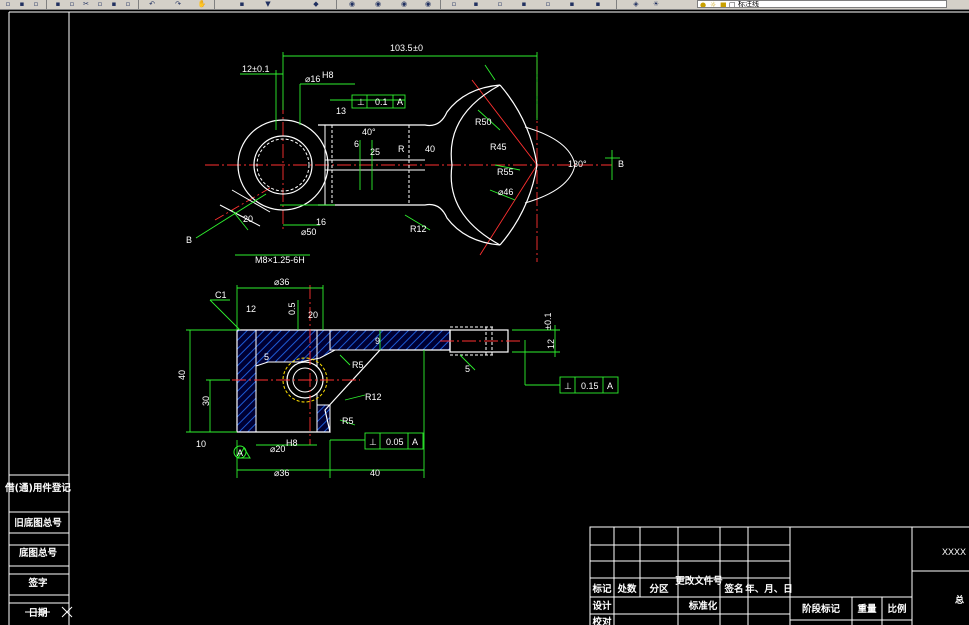 The height and width of the screenshot is (625, 969). I want to click on dim-13: 13, so click(341, 111).